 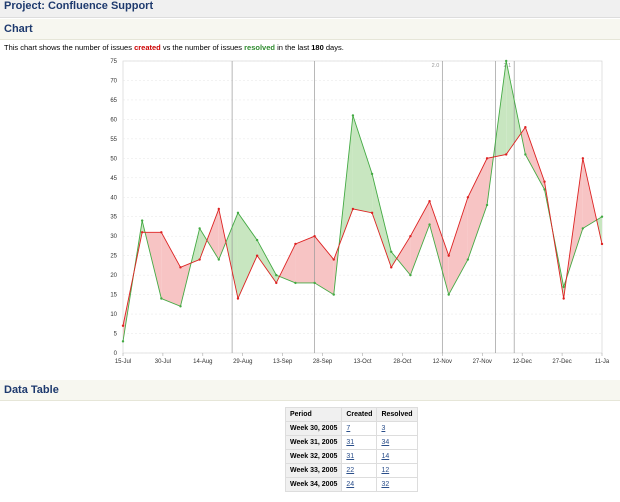 What do you see at coordinates (333, 47) in the screenshot?
I see `description-suffix-post: days.` at bounding box center [333, 47].